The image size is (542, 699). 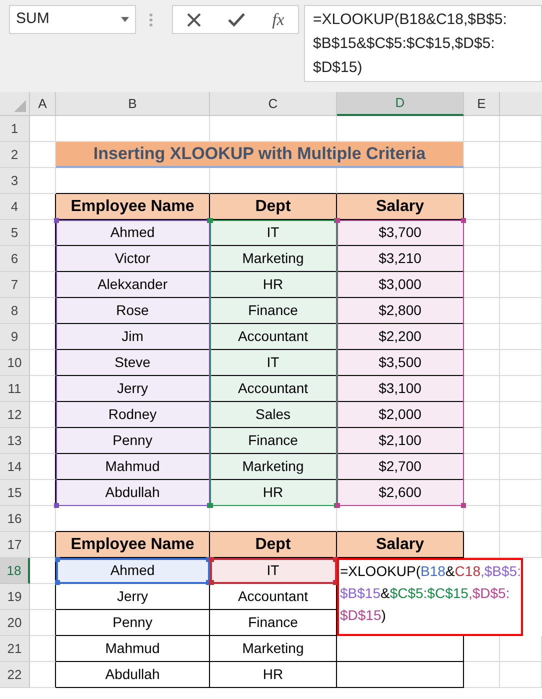 I want to click on spreadsheet-cell: $2,600, so click(x=400, y=493).